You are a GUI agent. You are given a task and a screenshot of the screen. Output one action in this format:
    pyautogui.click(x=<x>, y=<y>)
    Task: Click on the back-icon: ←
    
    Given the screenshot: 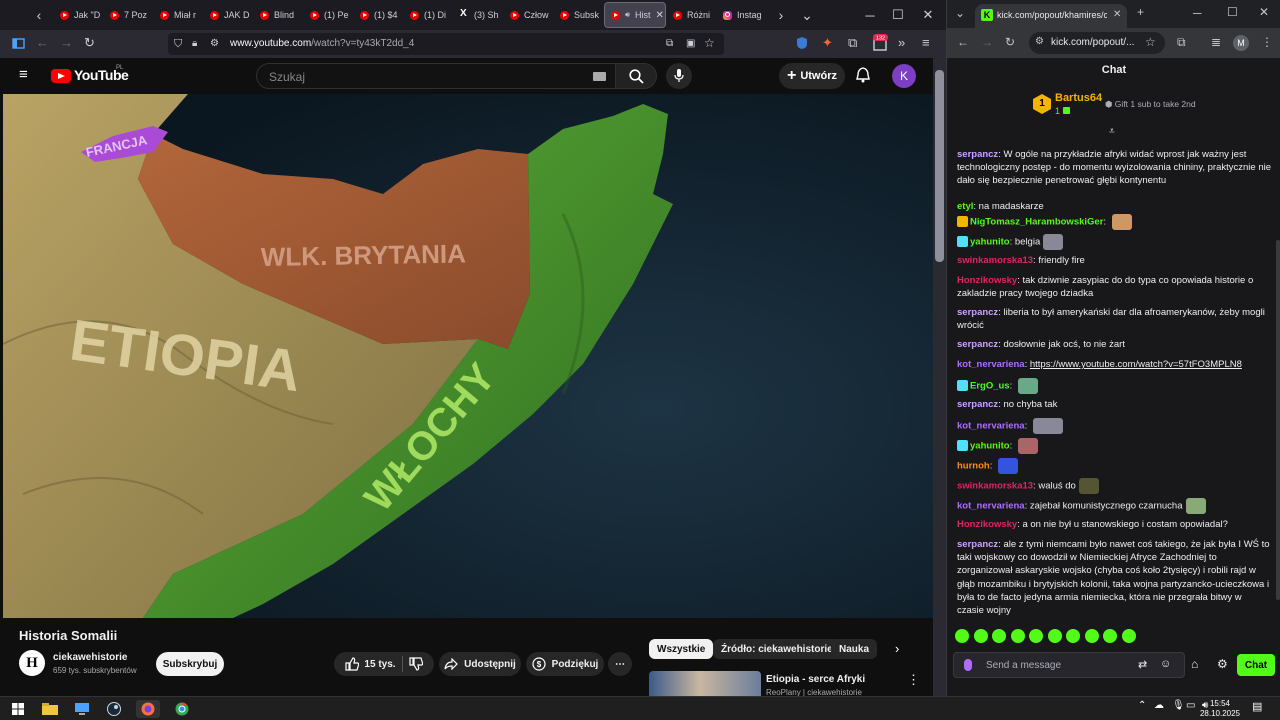 What is the action you would take?
    pyautogui.click(x=42, y=43)
    